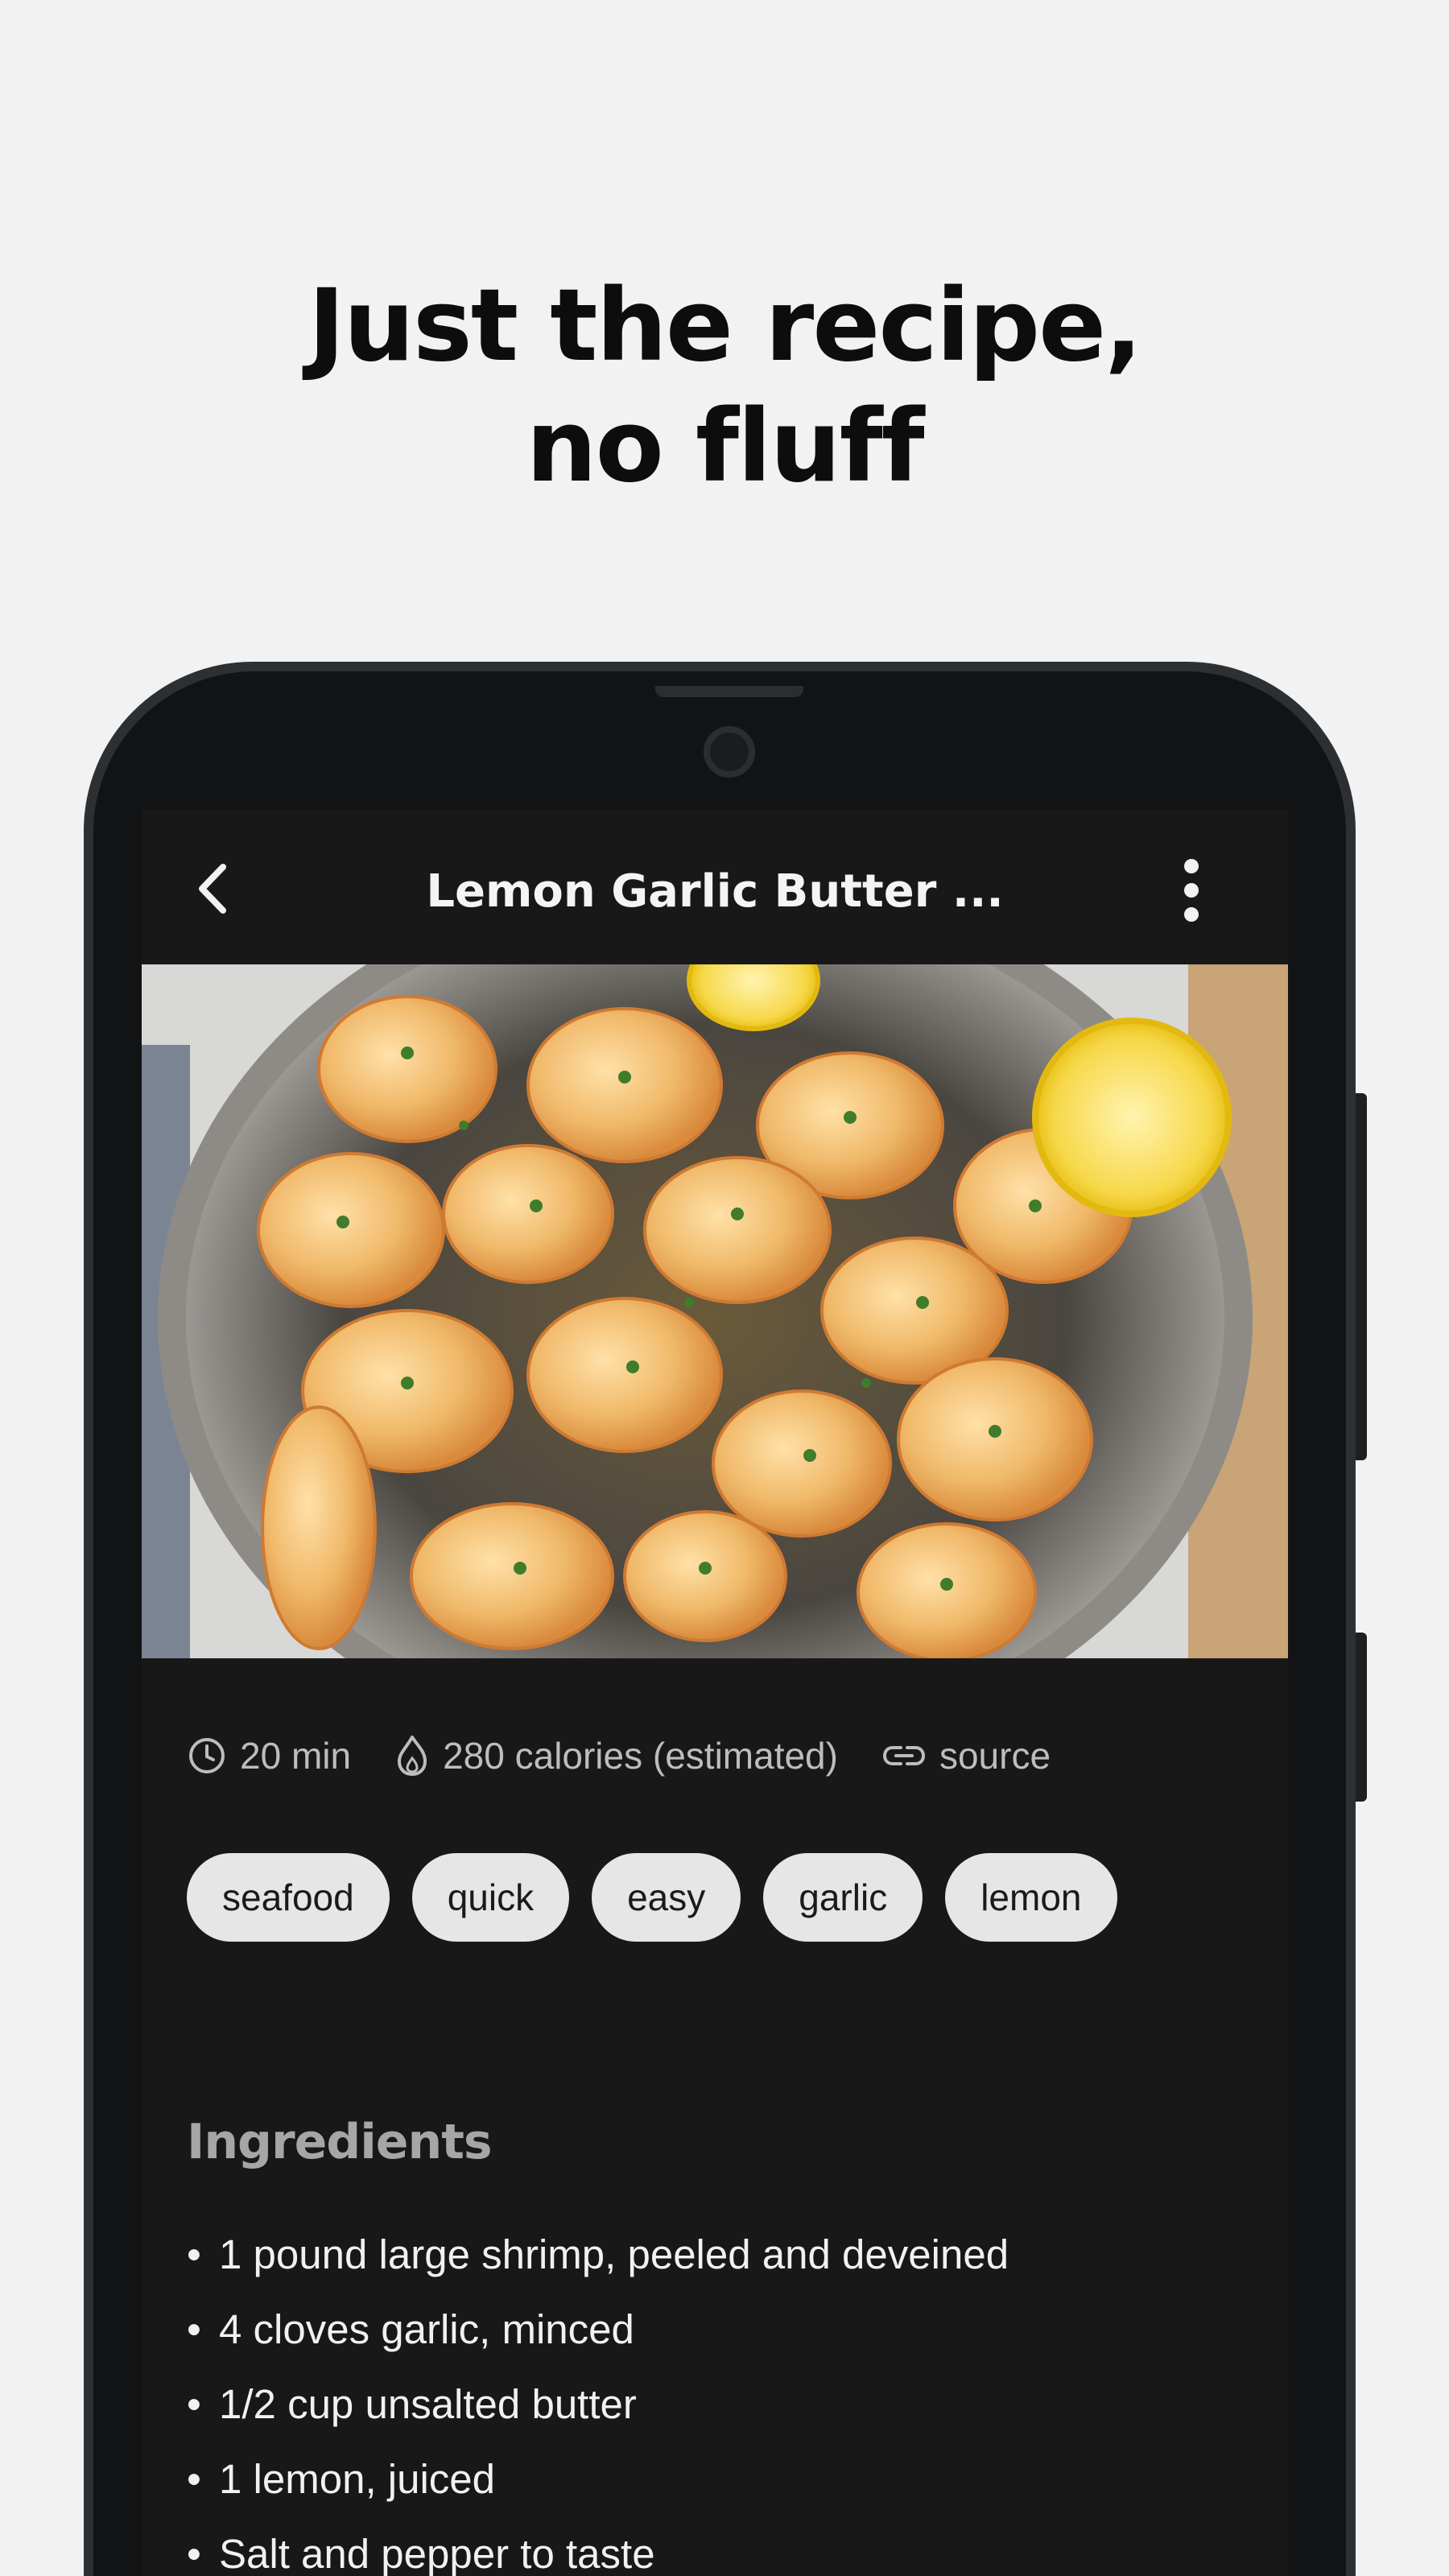  Describe the element at coordinates (207, 1755) in the screenshot. I see `clock-icon` at that location.